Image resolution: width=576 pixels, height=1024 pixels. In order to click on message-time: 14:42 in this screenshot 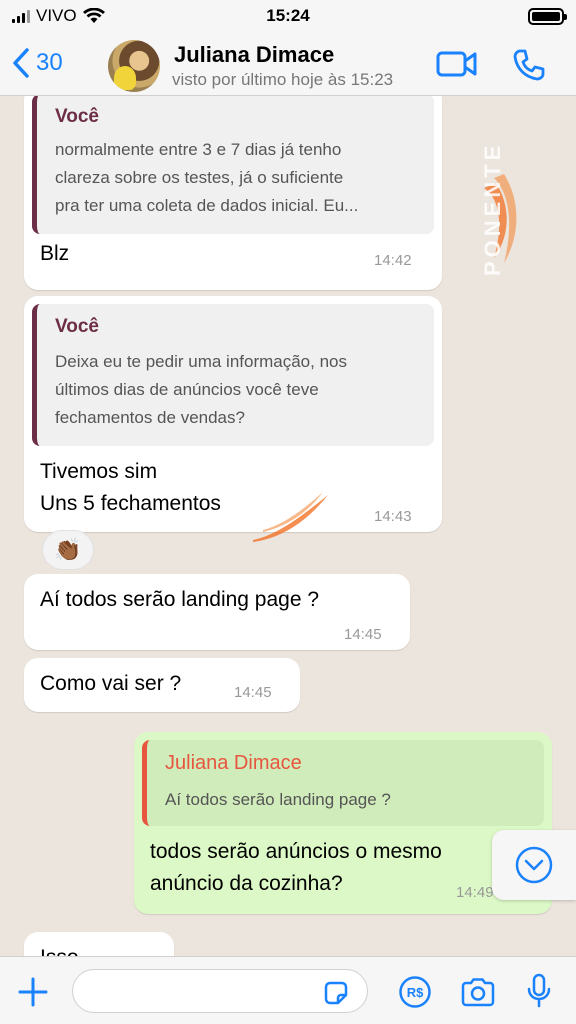, I will do `click(393, 260)`.